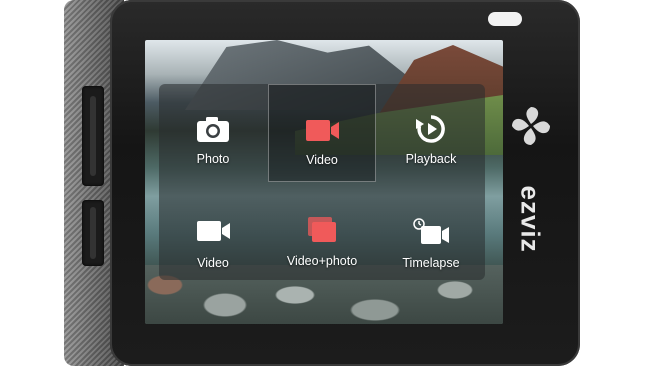 The width and height of the screenshot is (660, 366). I want to click on stacked-frames-icon, so click(322, 231).